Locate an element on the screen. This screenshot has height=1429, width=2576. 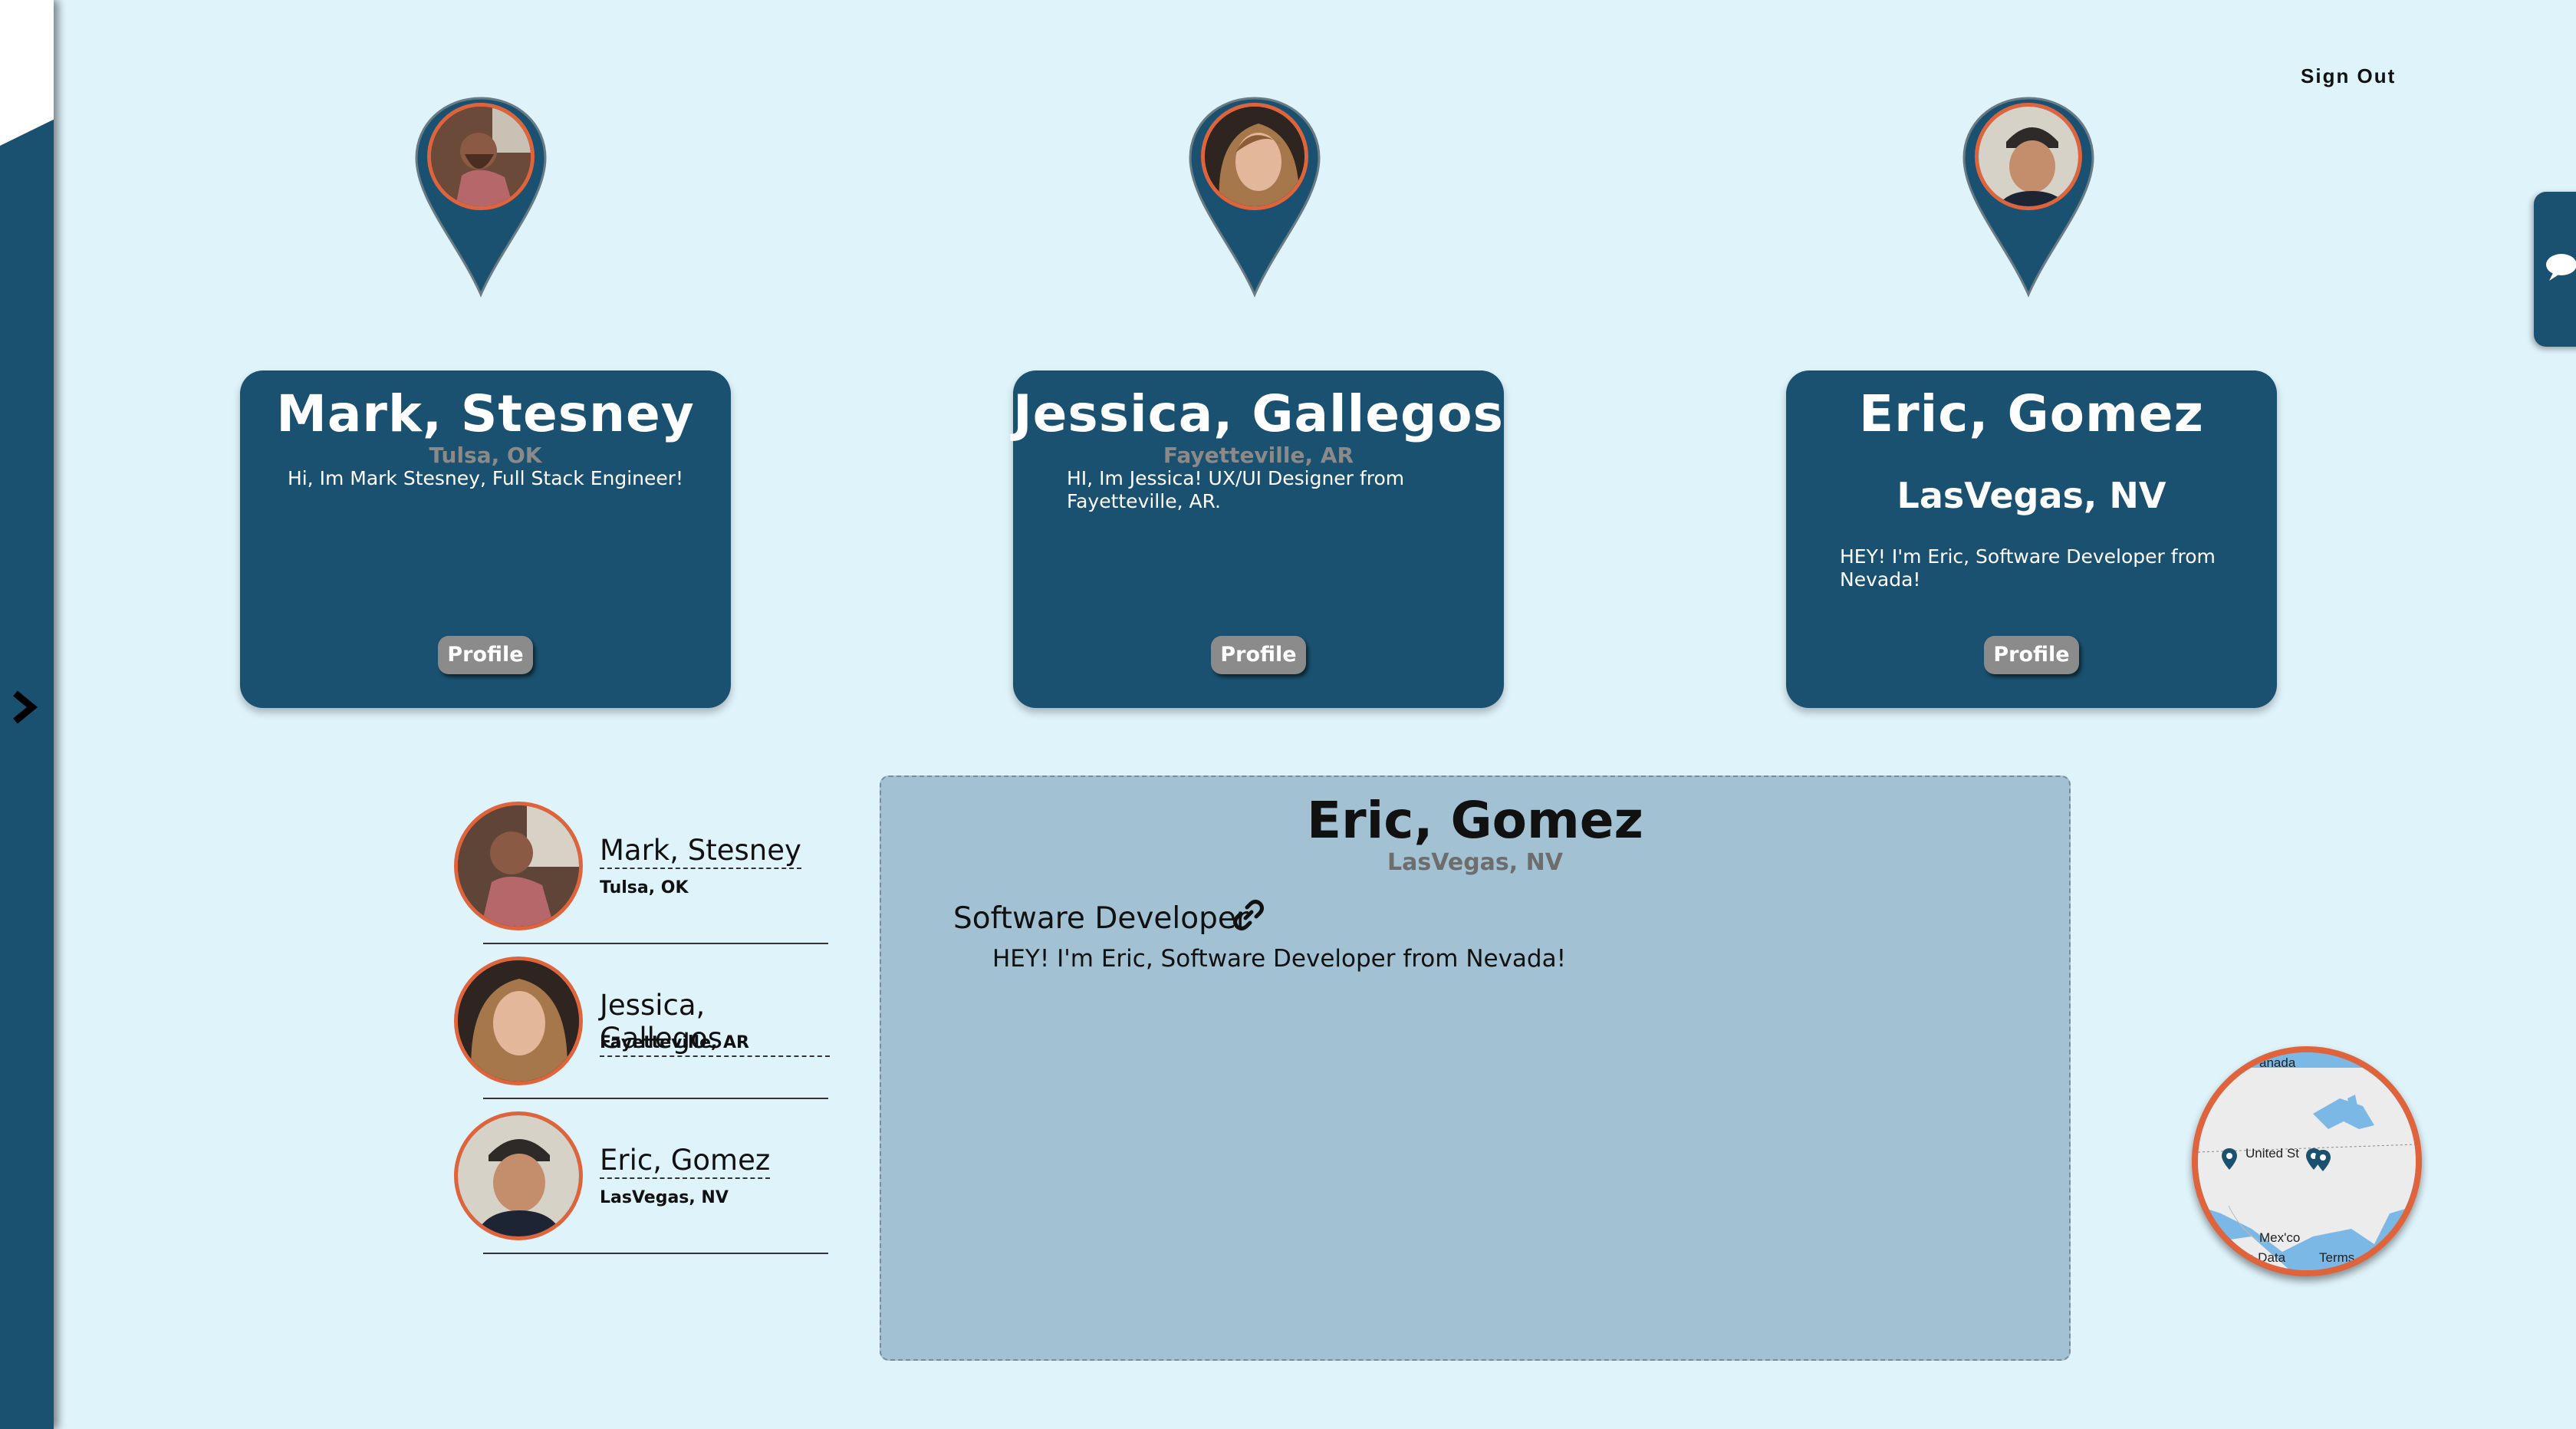
chat-tab is located at coordinates (2555, 269).